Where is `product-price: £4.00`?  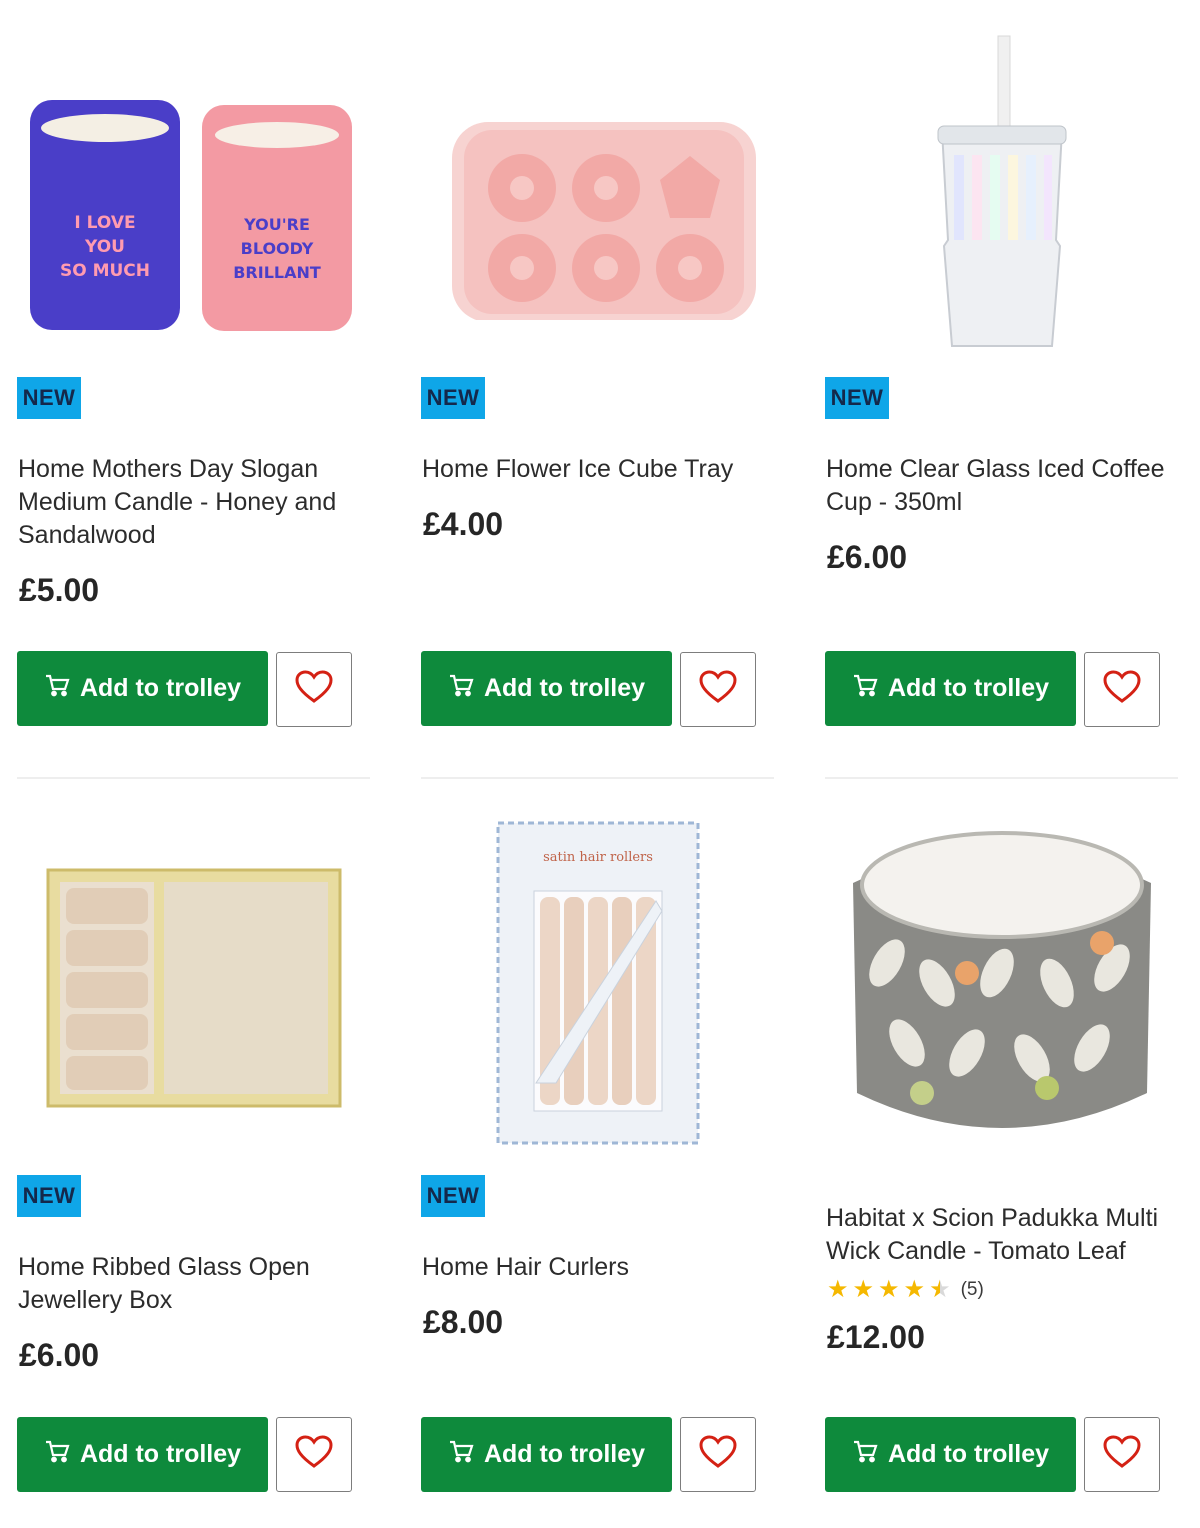 product-price: £4.00 is located at coordinates (463, 524).